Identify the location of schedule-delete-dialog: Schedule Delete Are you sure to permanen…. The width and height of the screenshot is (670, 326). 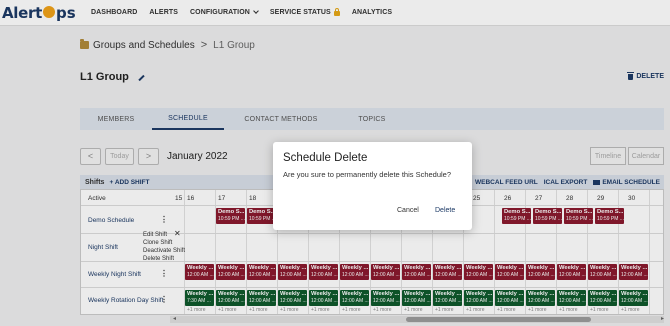
(372, 186).